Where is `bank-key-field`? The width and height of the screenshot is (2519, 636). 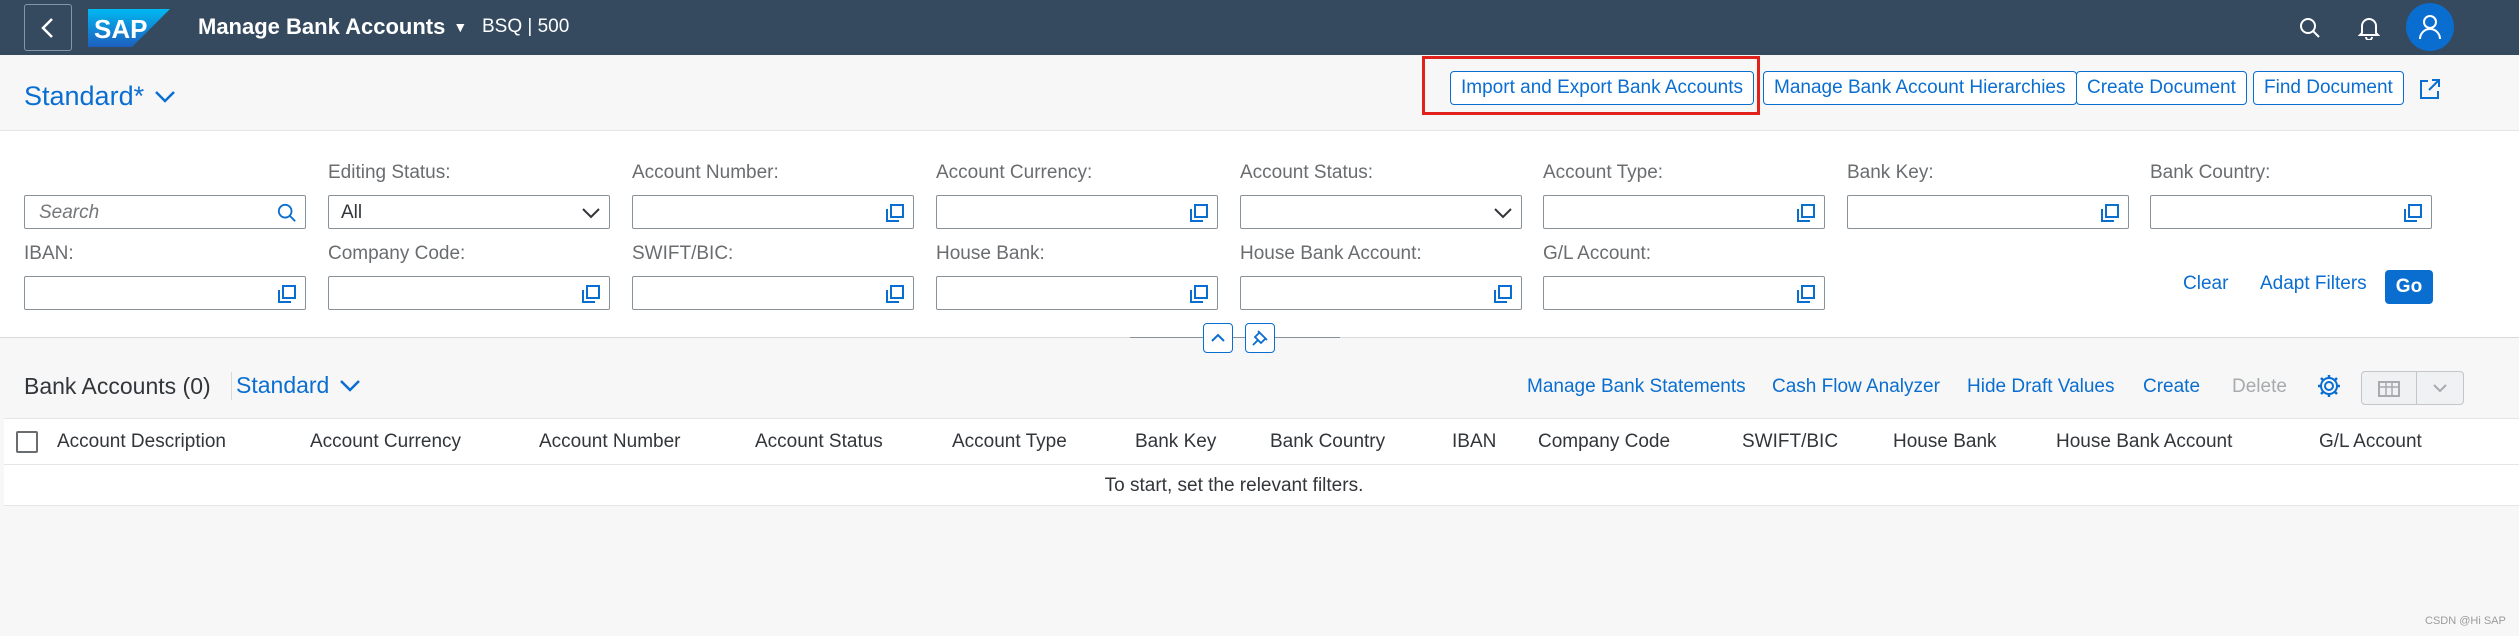 bank-key-field is located at coordinates (1988, 212).